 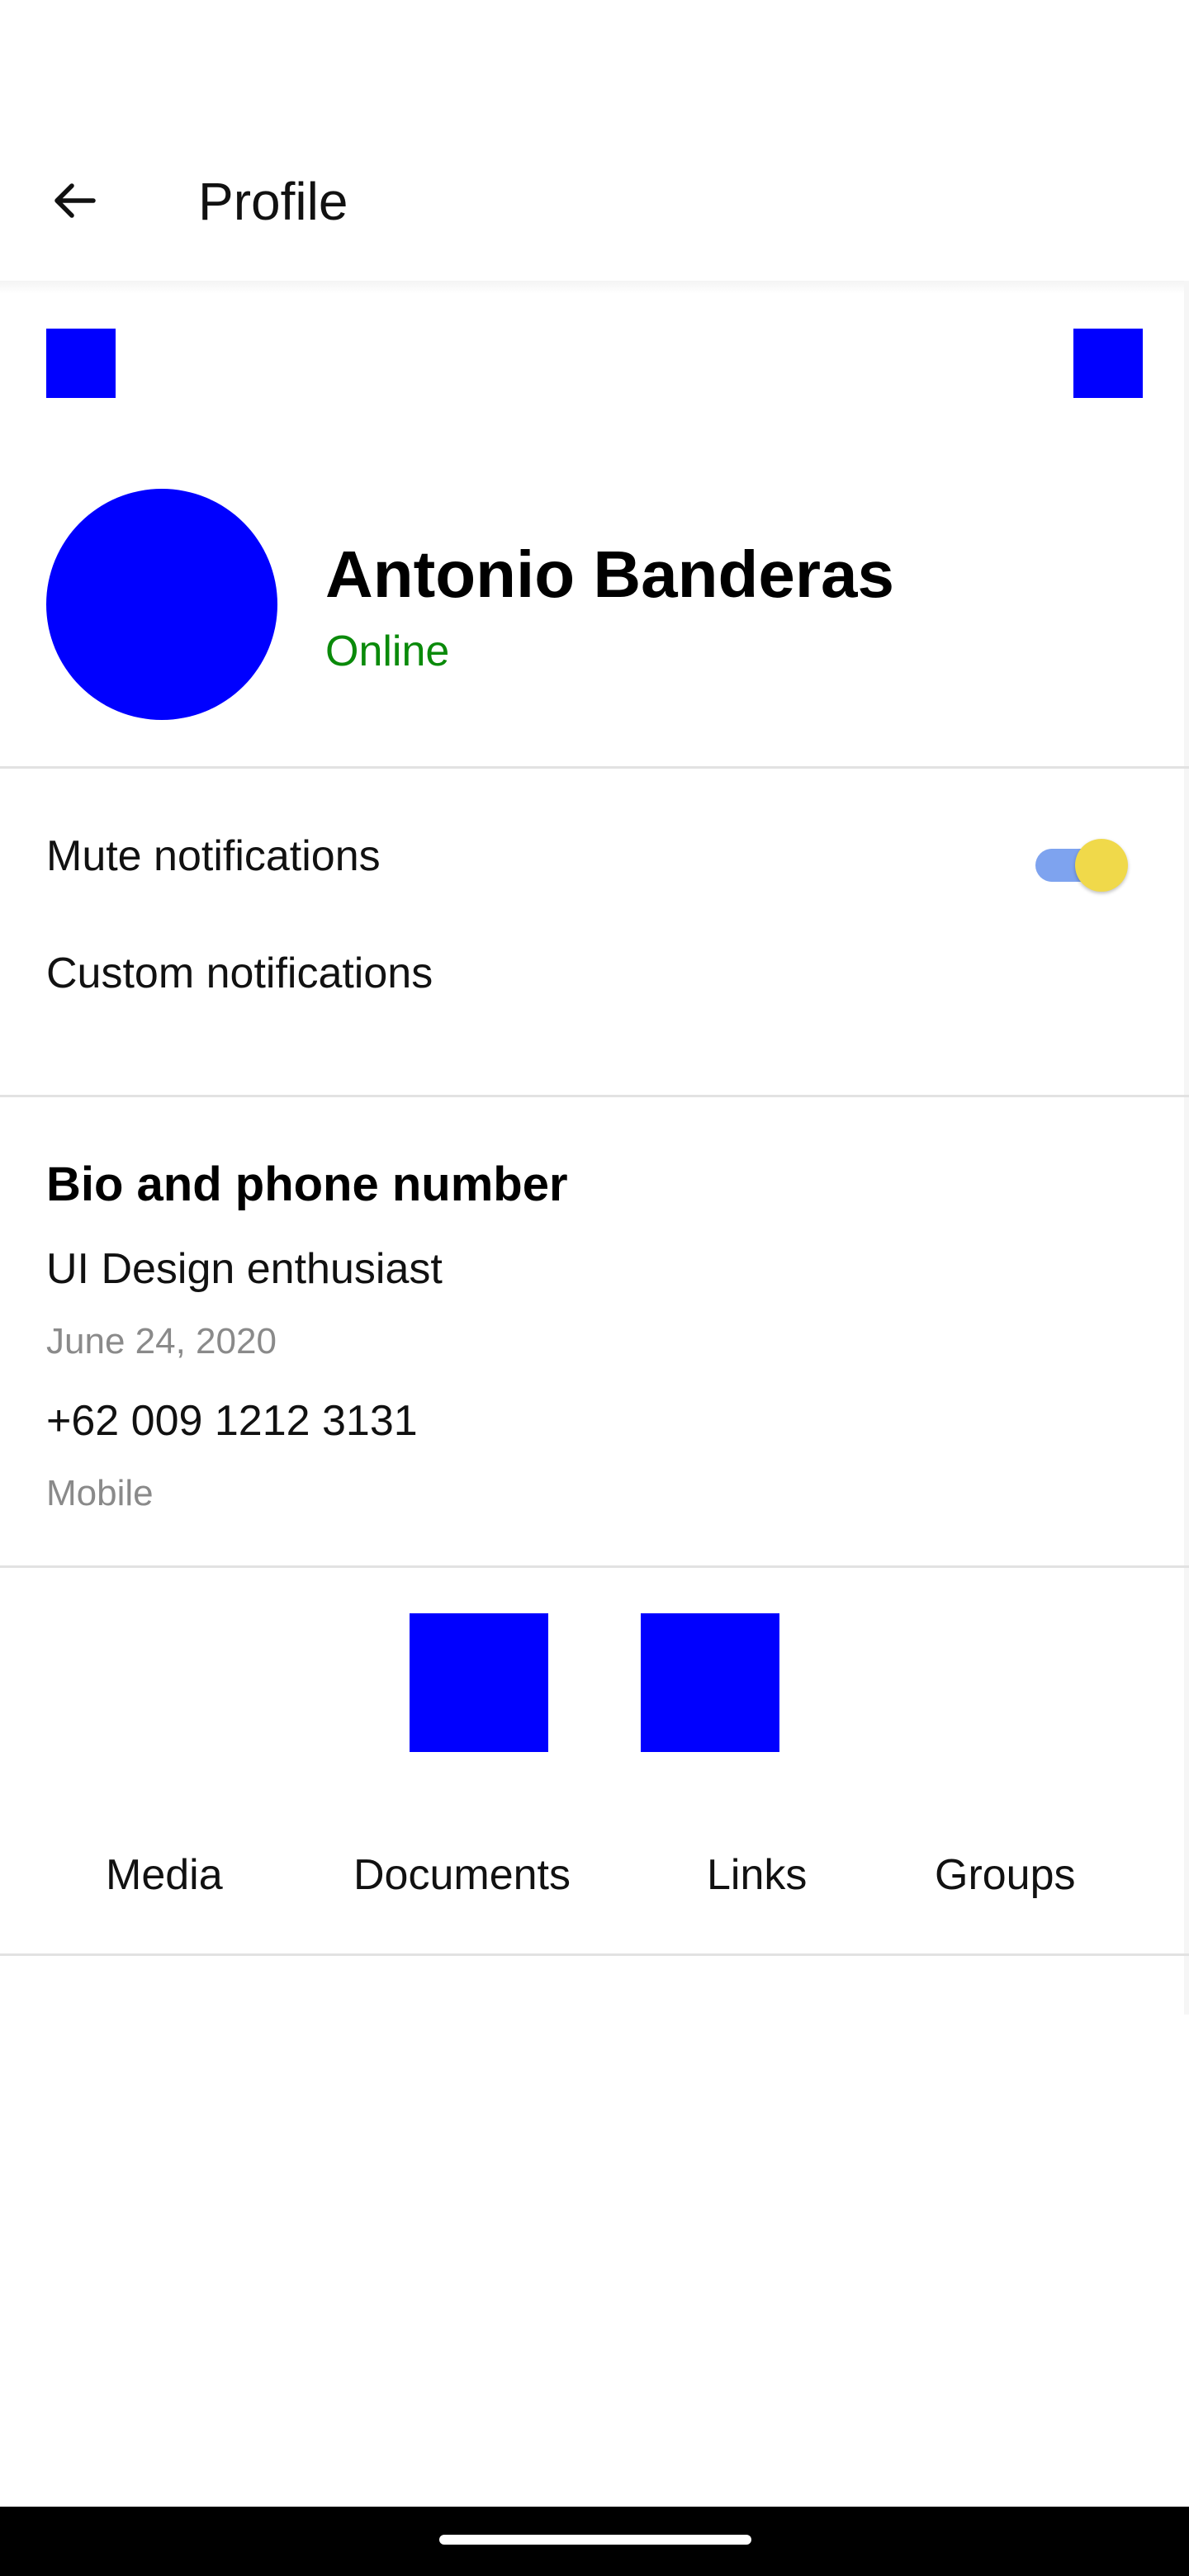 I want to click on header-right-button, so click(x=1108, y=363).